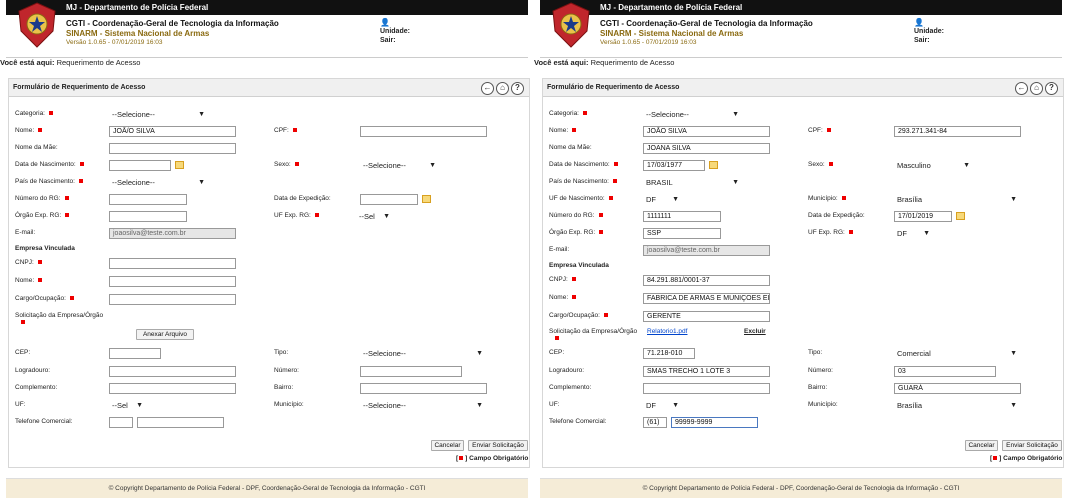  I want to click on cep-input, so click(135, 353).